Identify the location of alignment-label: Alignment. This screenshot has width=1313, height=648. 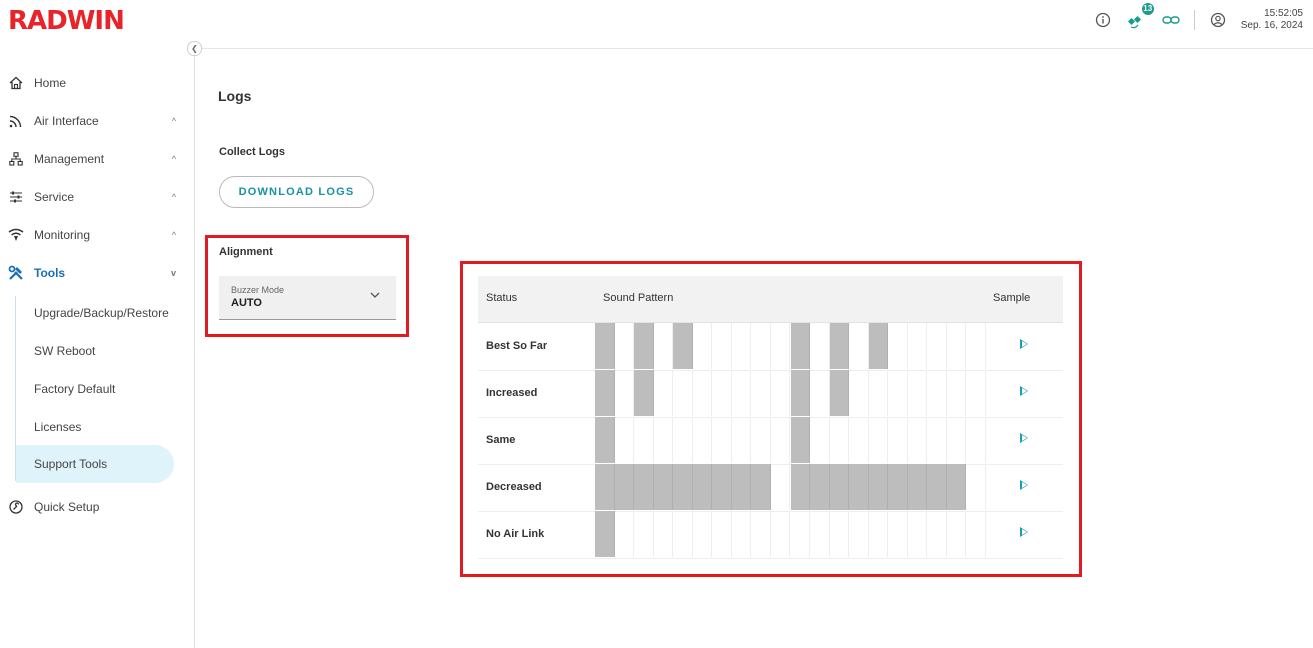
(246, 252).